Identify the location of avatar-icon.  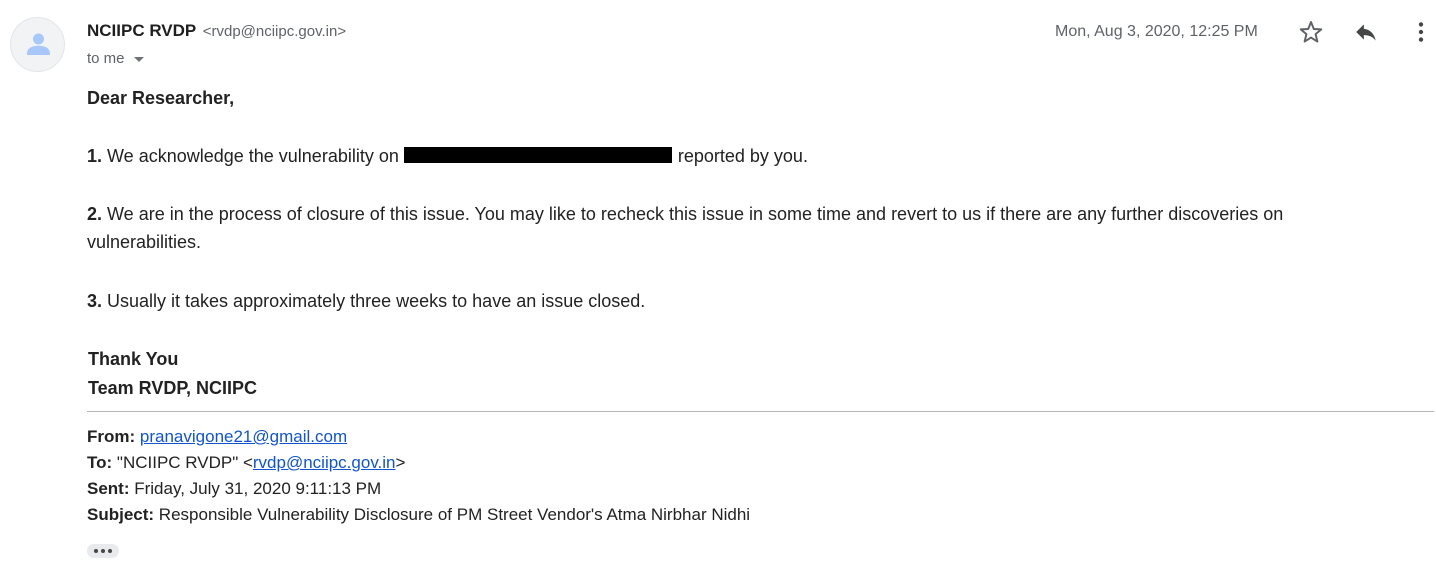
(38, 44).